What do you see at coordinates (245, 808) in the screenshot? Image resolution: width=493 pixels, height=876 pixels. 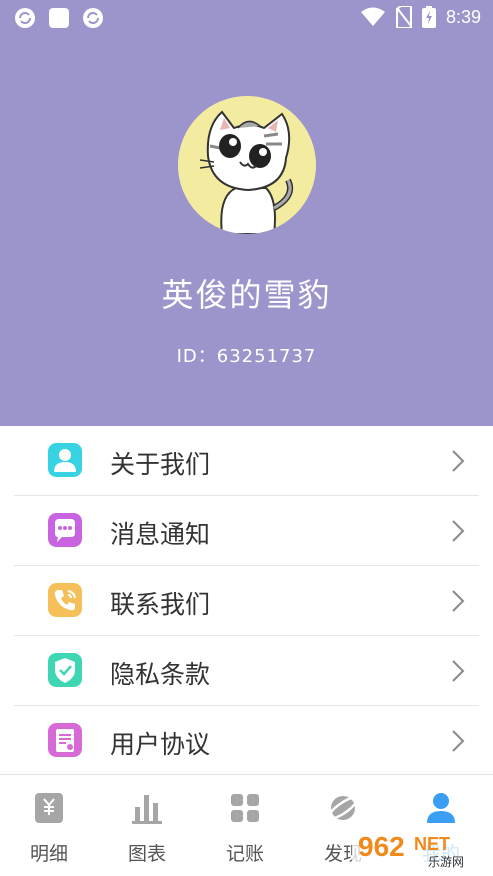 I see `grid-icon` at bounding box center [245, 808].